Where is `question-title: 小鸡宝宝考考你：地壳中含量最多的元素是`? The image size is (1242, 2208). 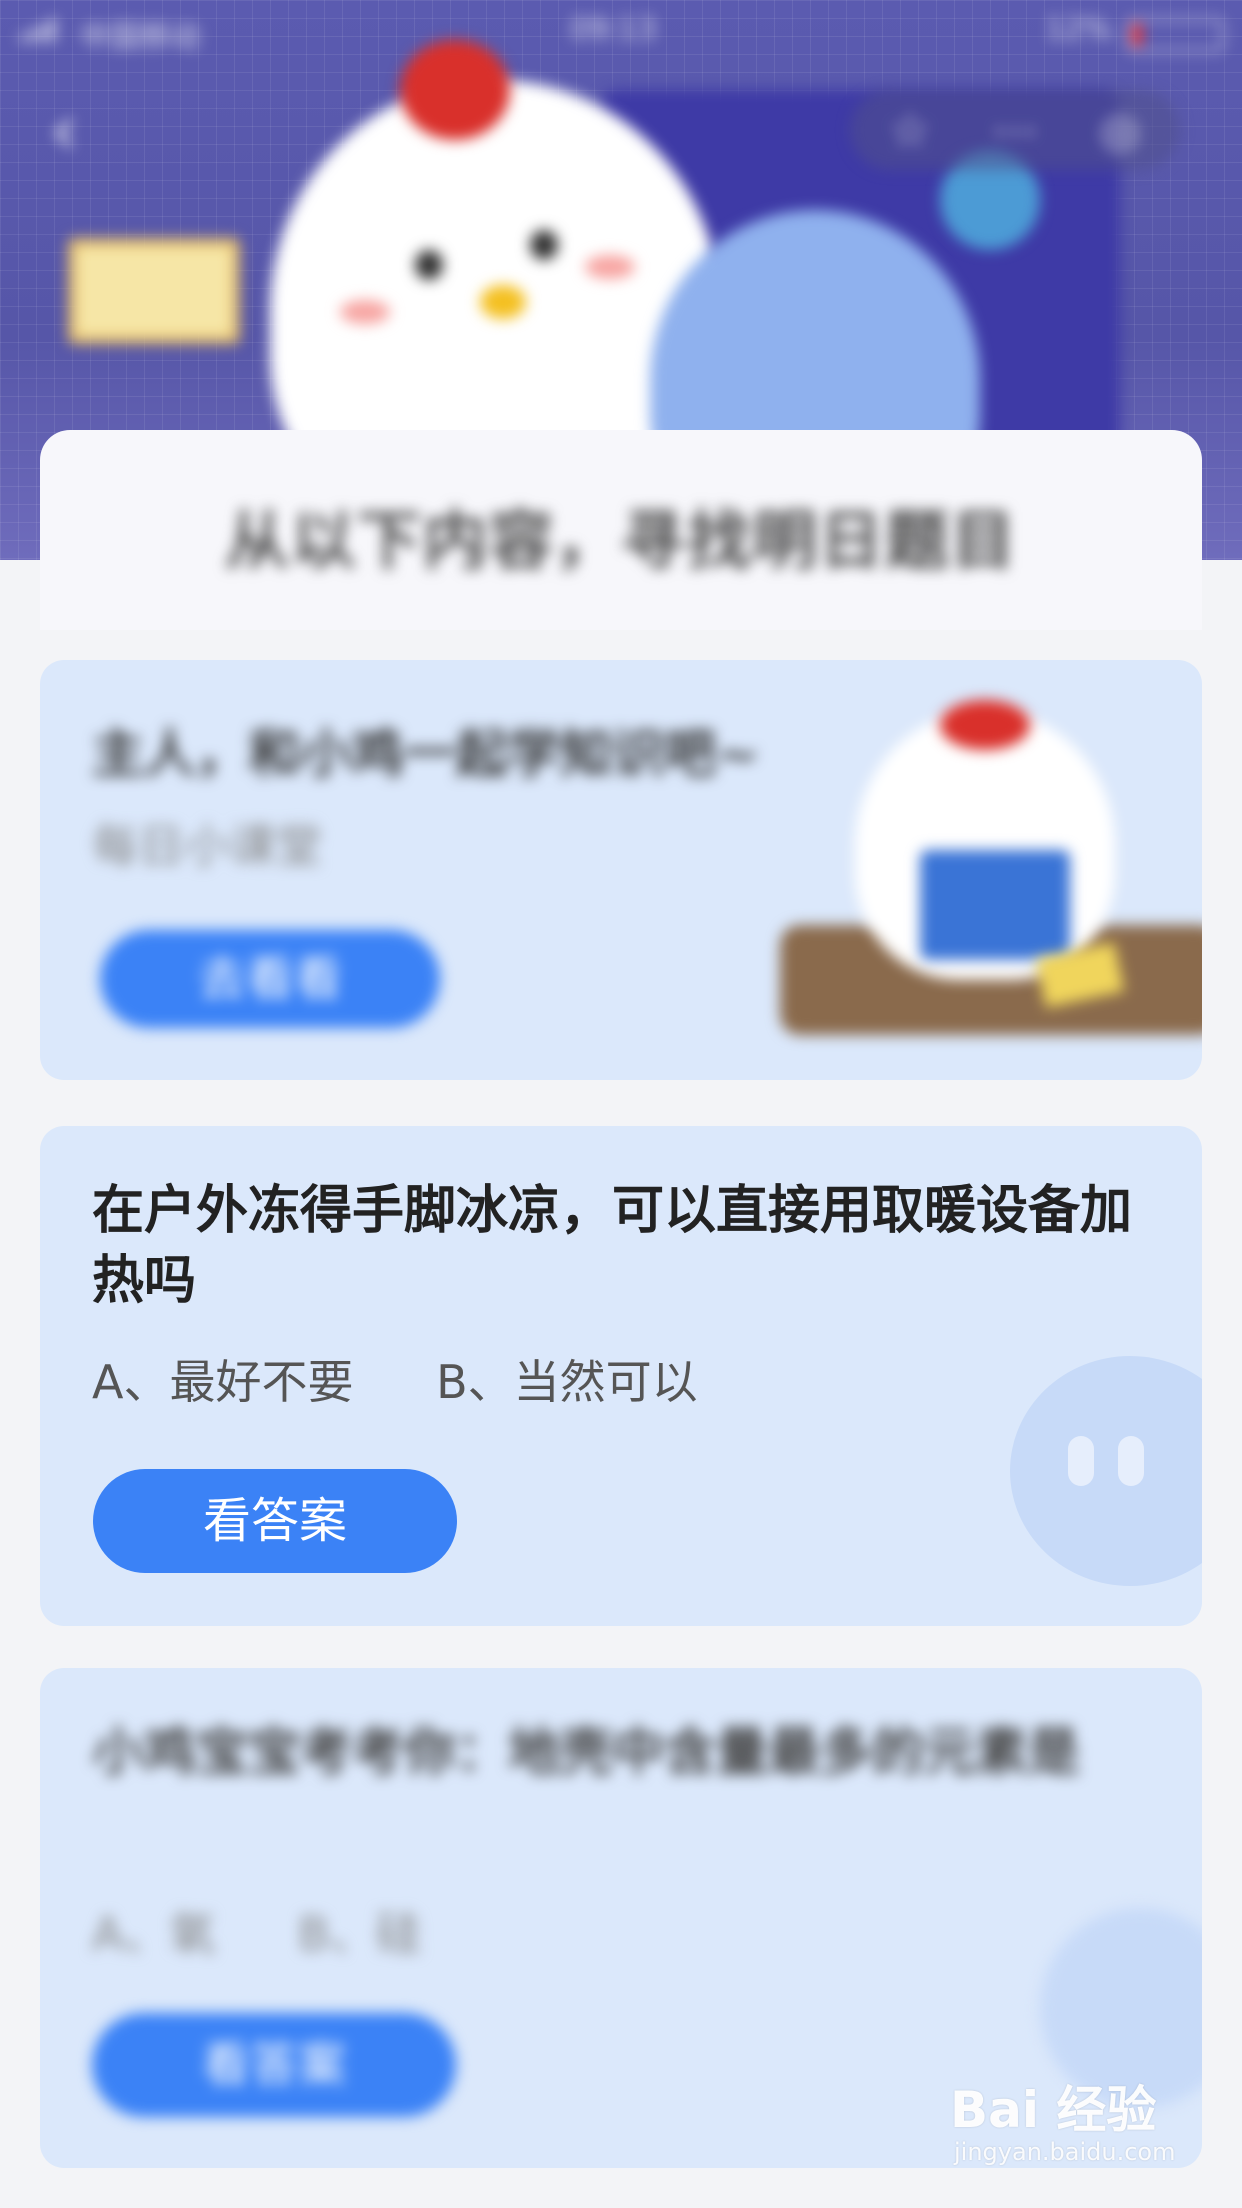
question-title: 小鸡宝宝考考你：地壳中含量最多的元素是 is located at coordinates (586, 1753).